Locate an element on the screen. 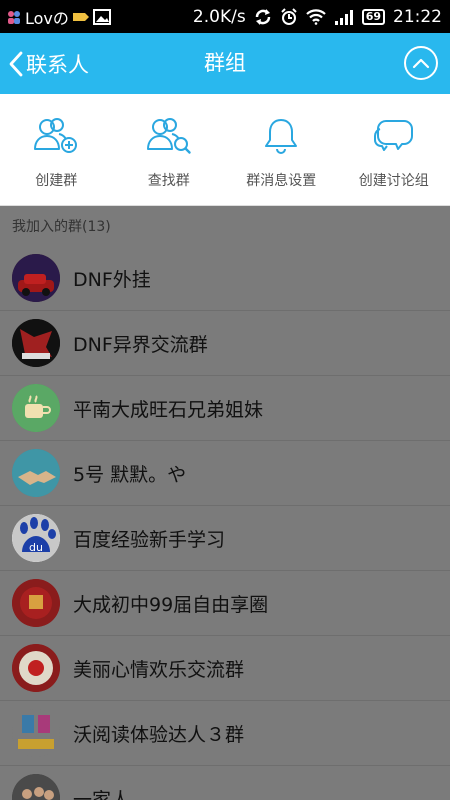  create-discussion-label: 创建讨论组 is located at coordinates (393, 181).